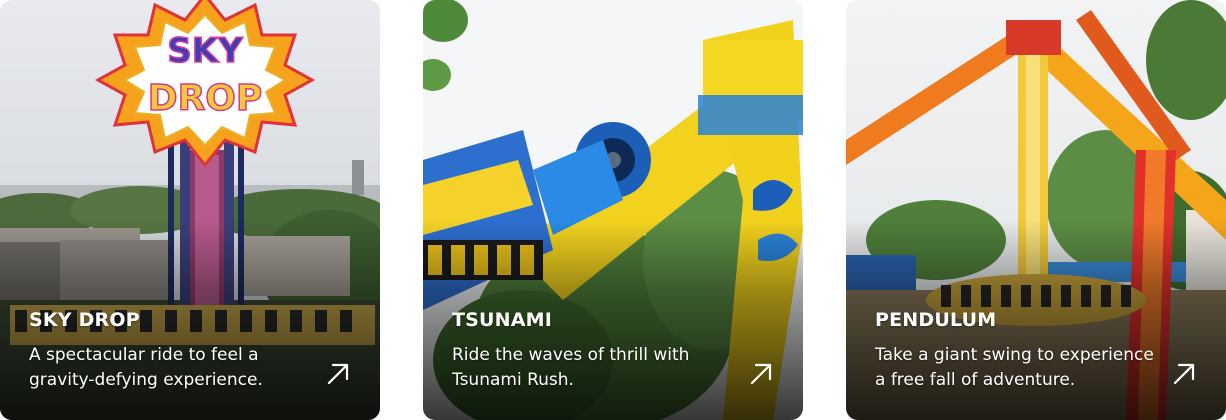 Image resolution: width=1226 pixels, height=420 pixels. What do you see at coordinates (205, 51) in the screenshot?
I see `svg-text: SKY` at bounding box center [205, 51].